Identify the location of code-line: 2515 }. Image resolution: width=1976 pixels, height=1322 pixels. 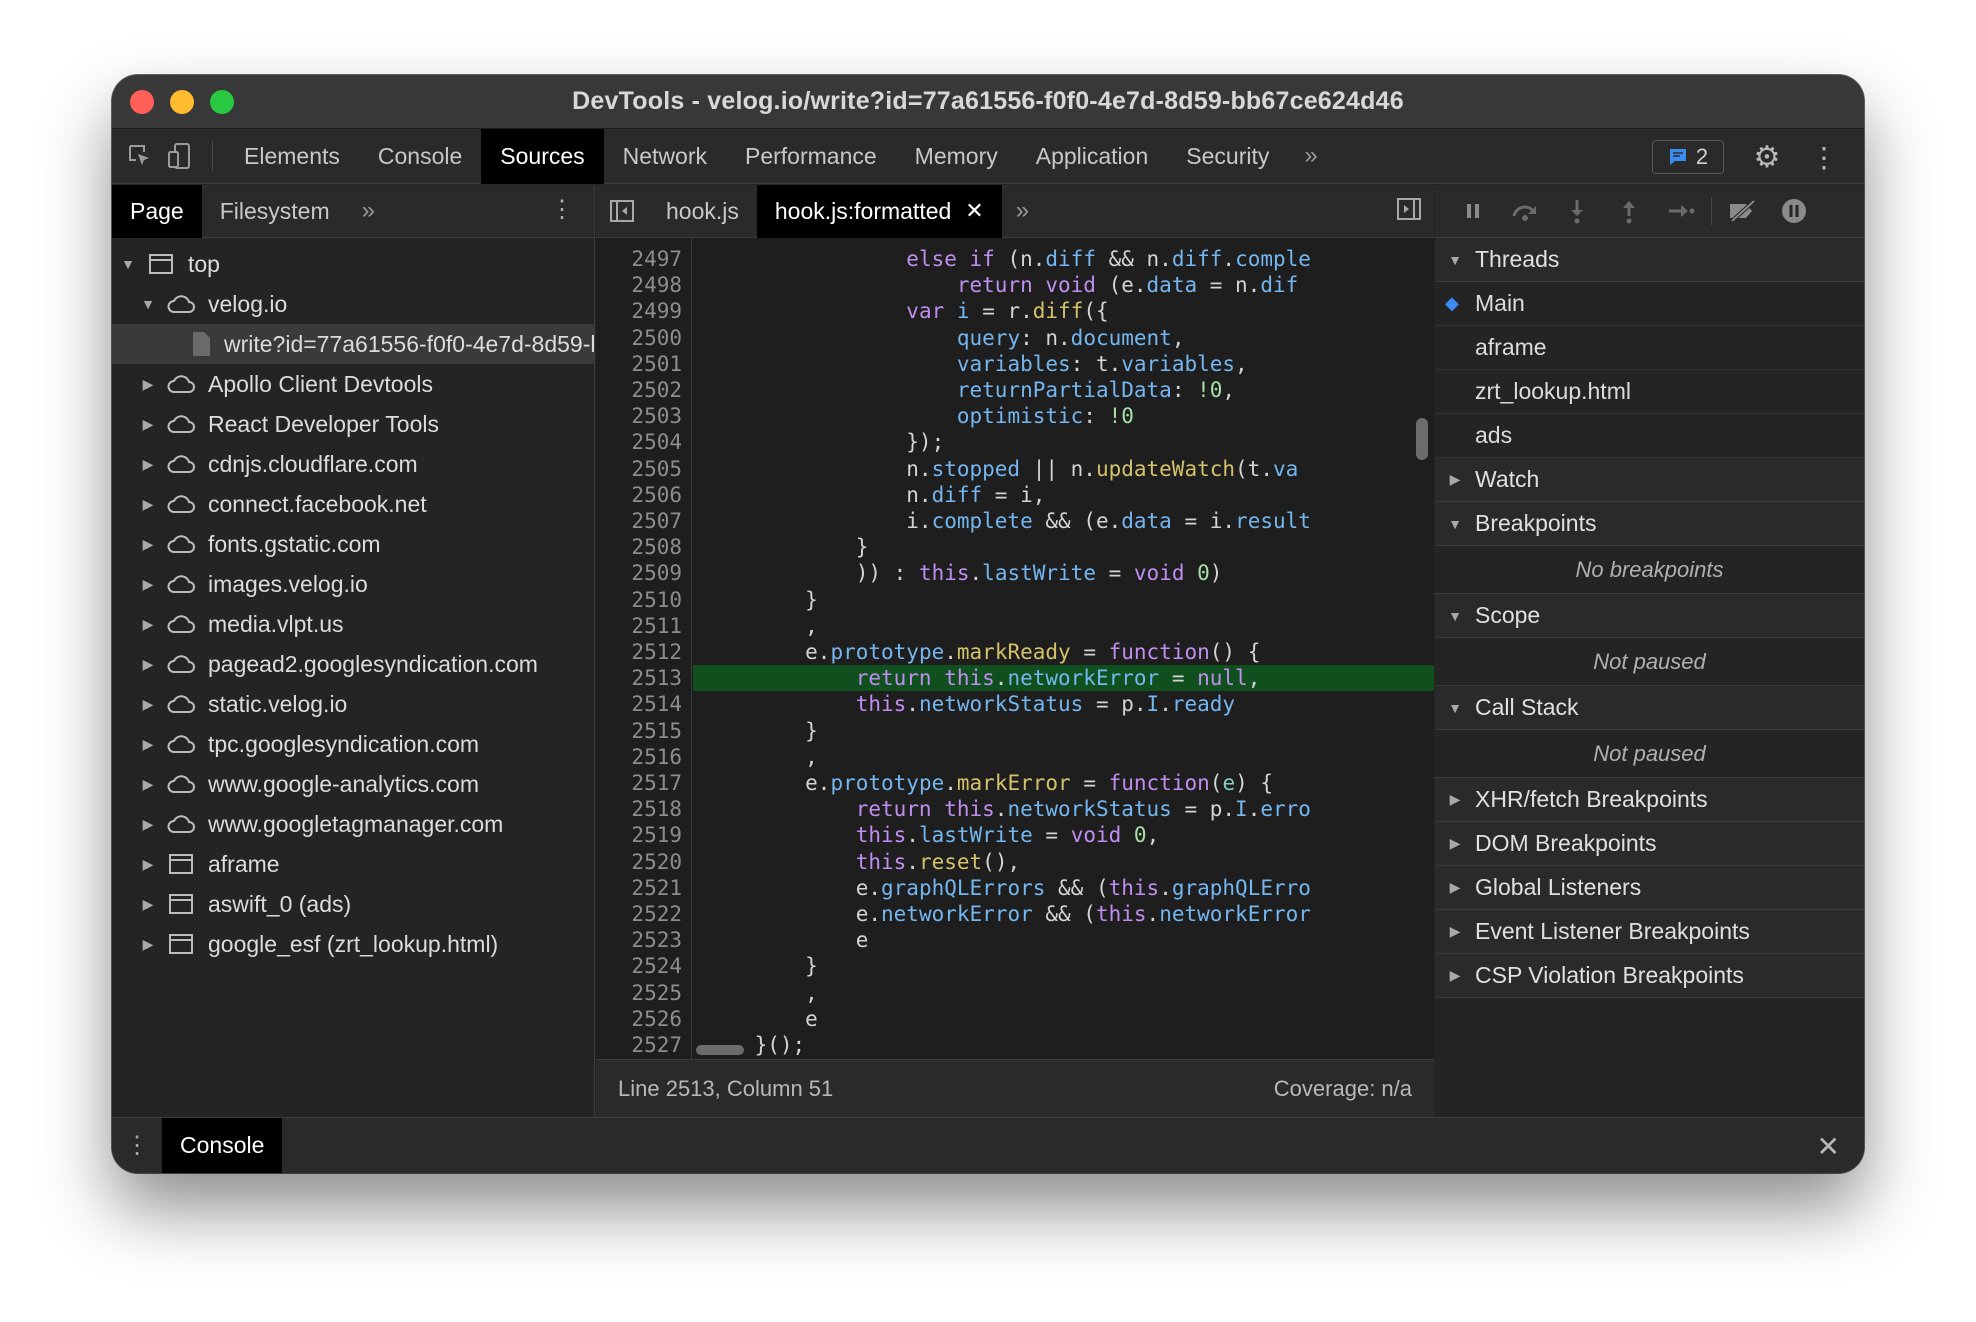
(1015, 731).